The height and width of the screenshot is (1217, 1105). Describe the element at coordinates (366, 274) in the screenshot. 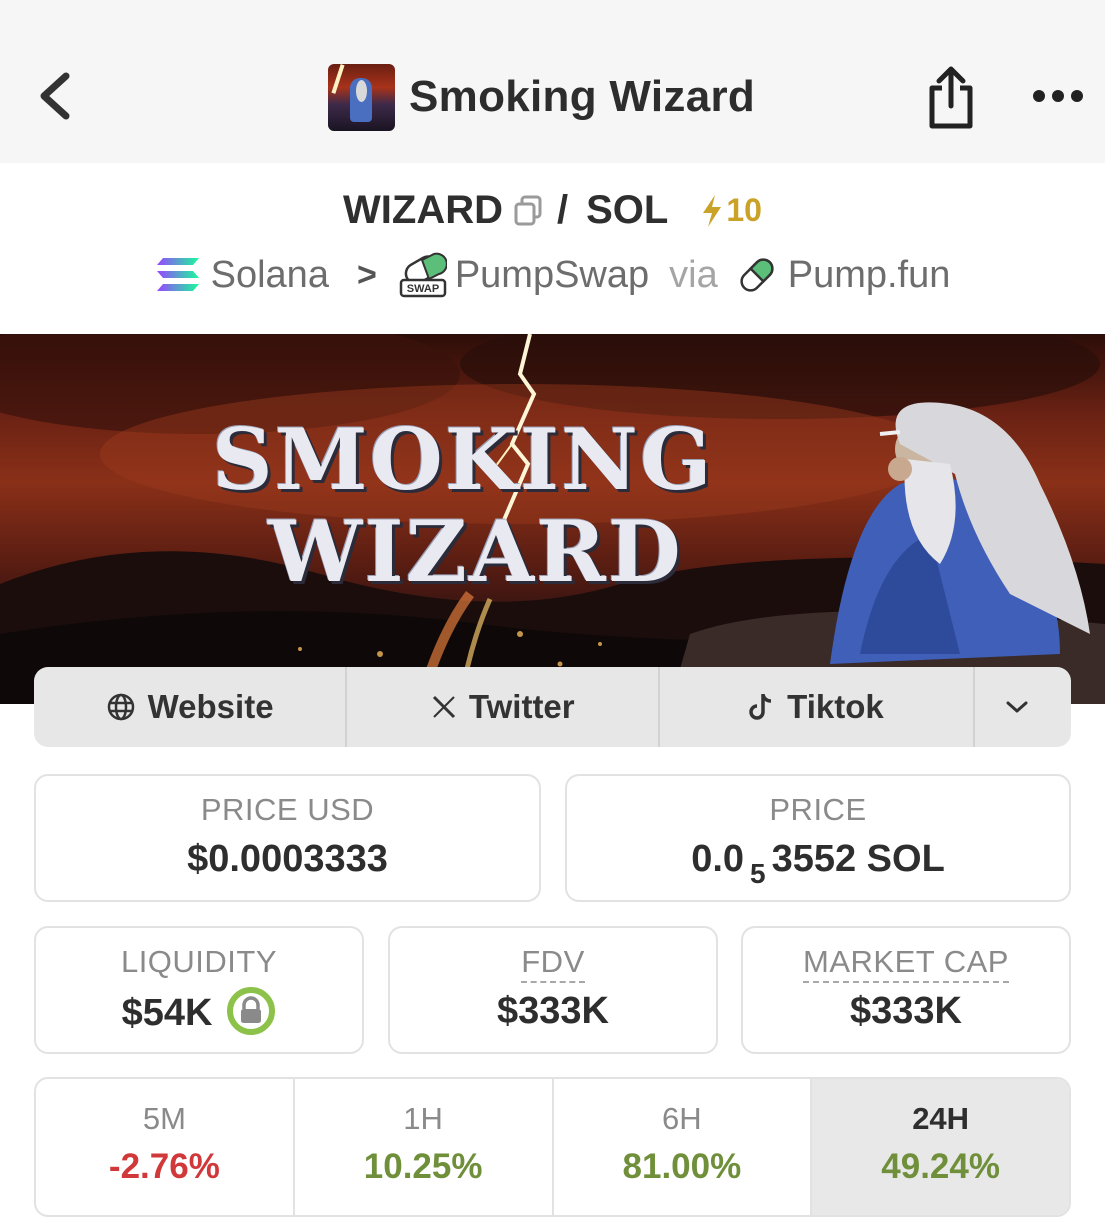

I see `chevron-right-icon: >` at that location.